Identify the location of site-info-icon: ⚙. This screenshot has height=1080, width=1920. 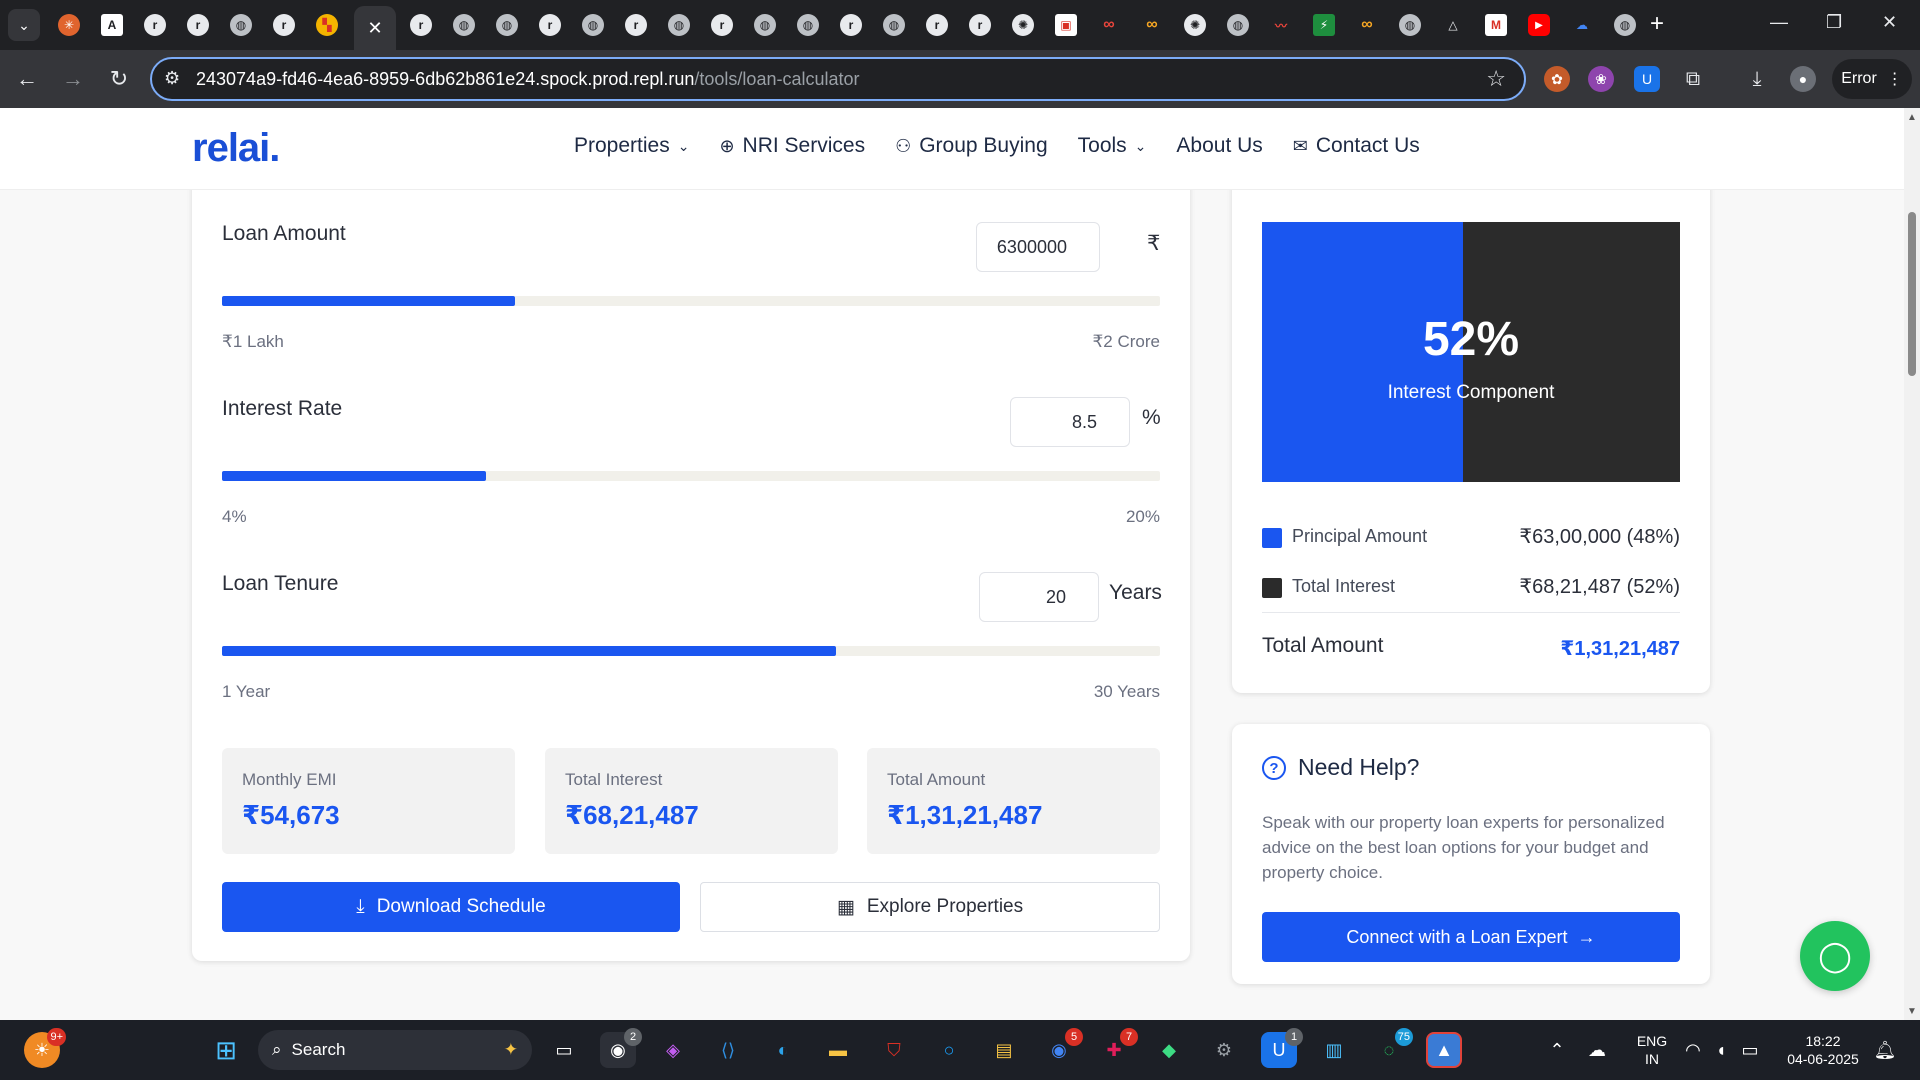
(172, 78).